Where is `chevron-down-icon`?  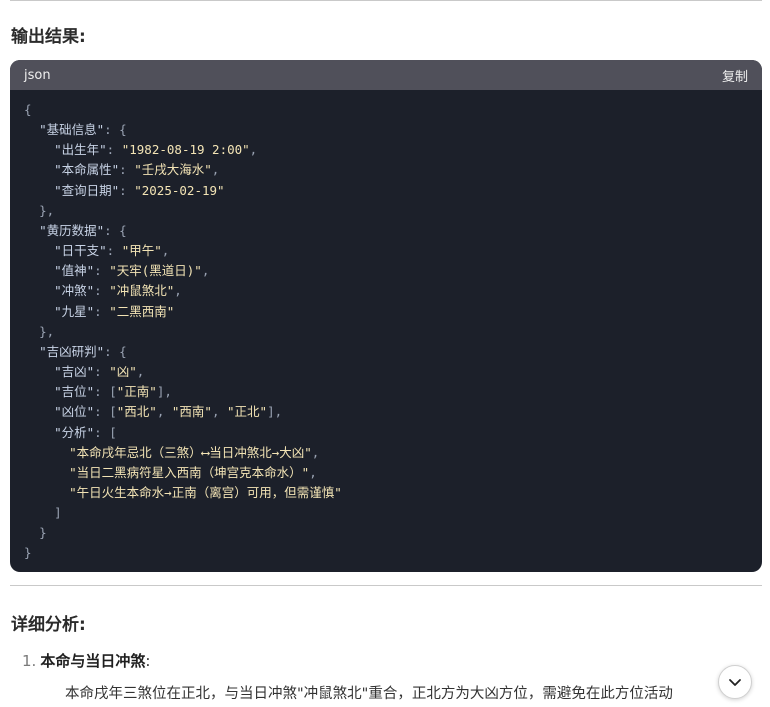
chevron-down-icon is located at coordinates (735, 682).